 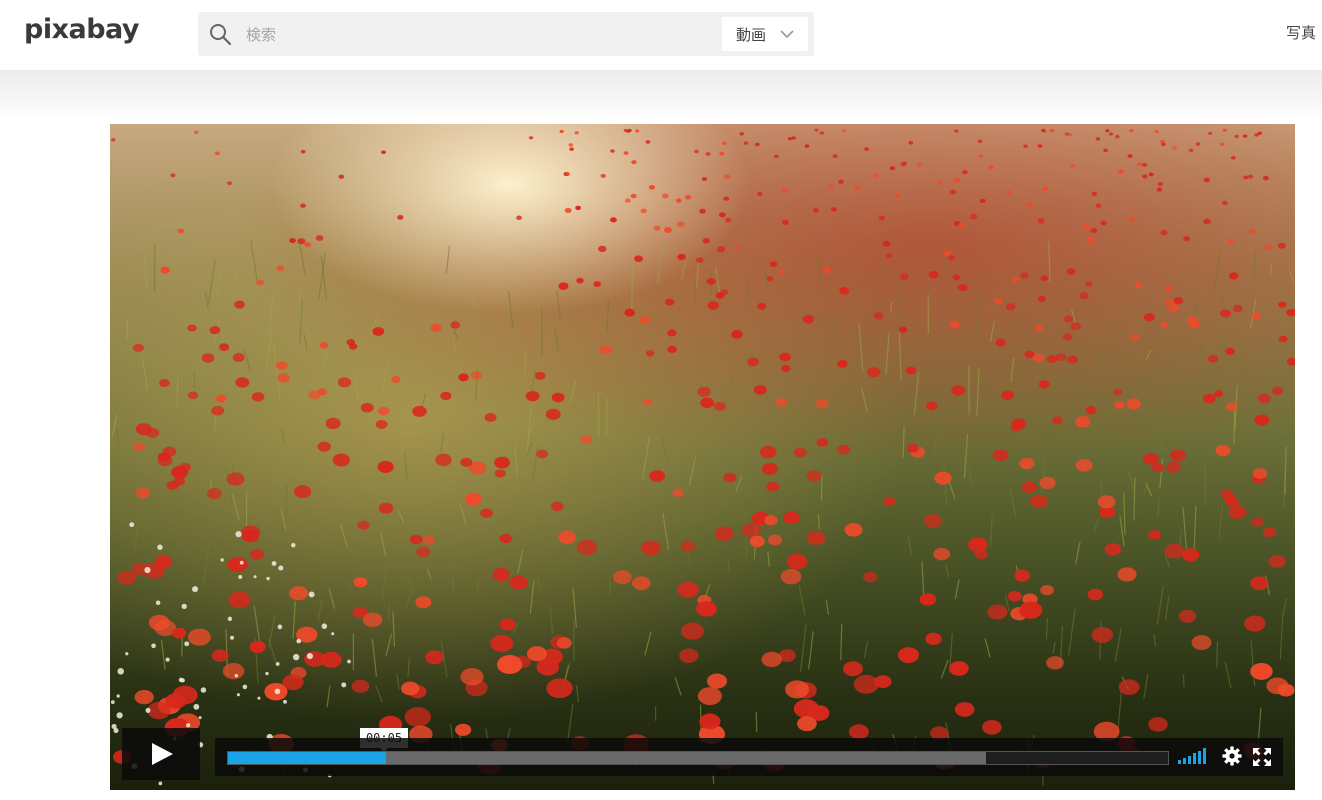 I want to click on play-icon, so click(x=162, y=754).